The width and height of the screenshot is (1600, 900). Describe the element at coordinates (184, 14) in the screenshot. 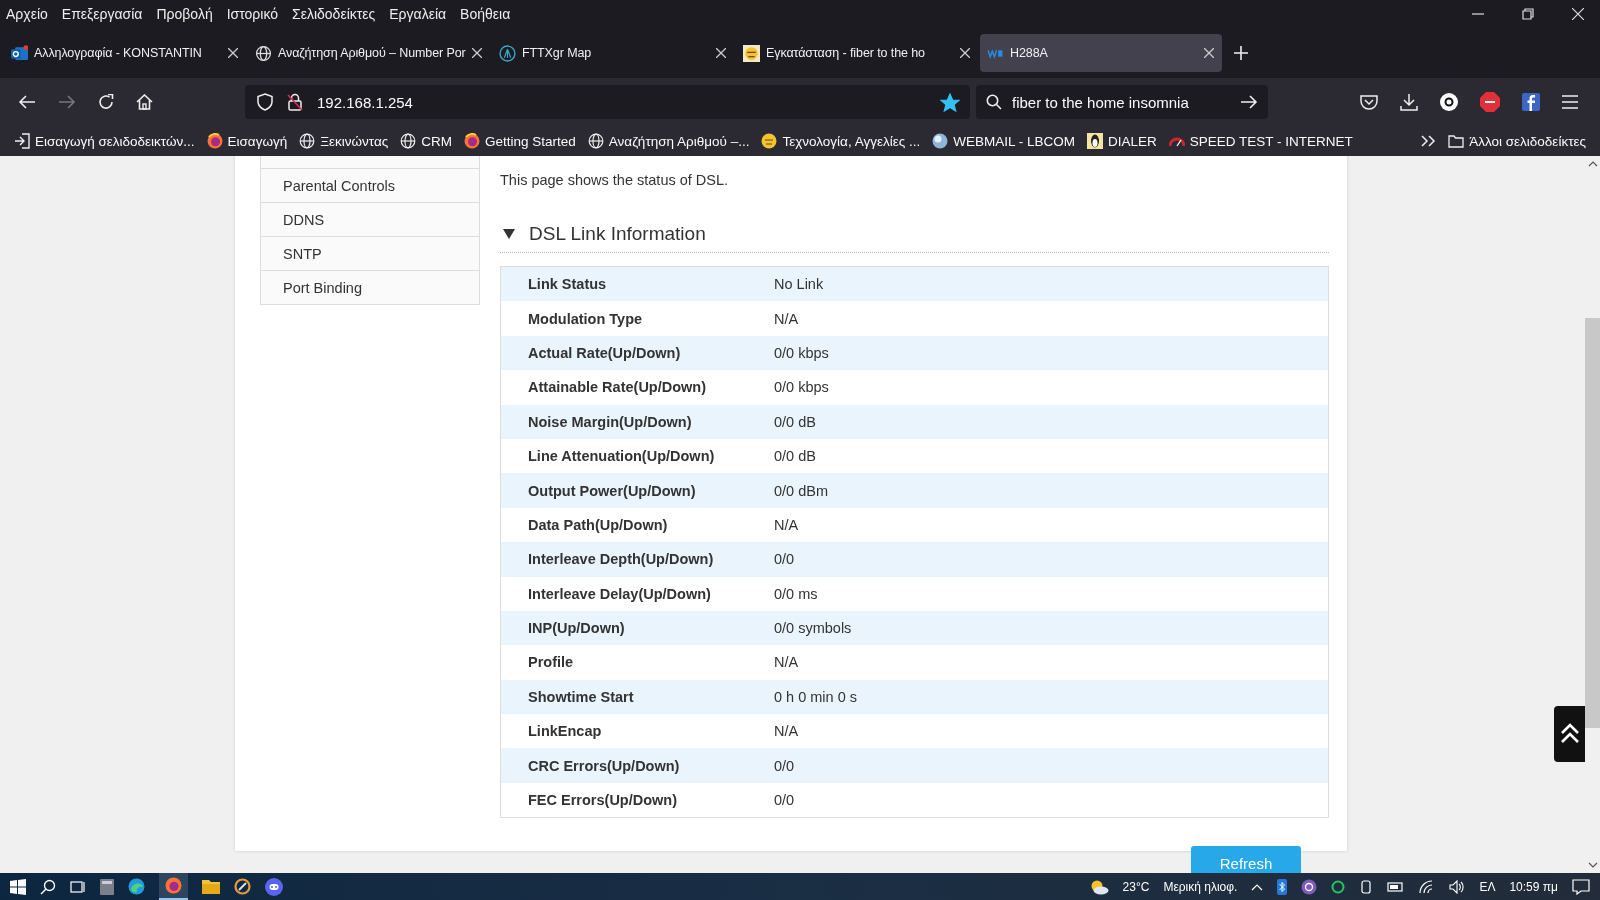

I see `menu-item: Προβολή` at that location.